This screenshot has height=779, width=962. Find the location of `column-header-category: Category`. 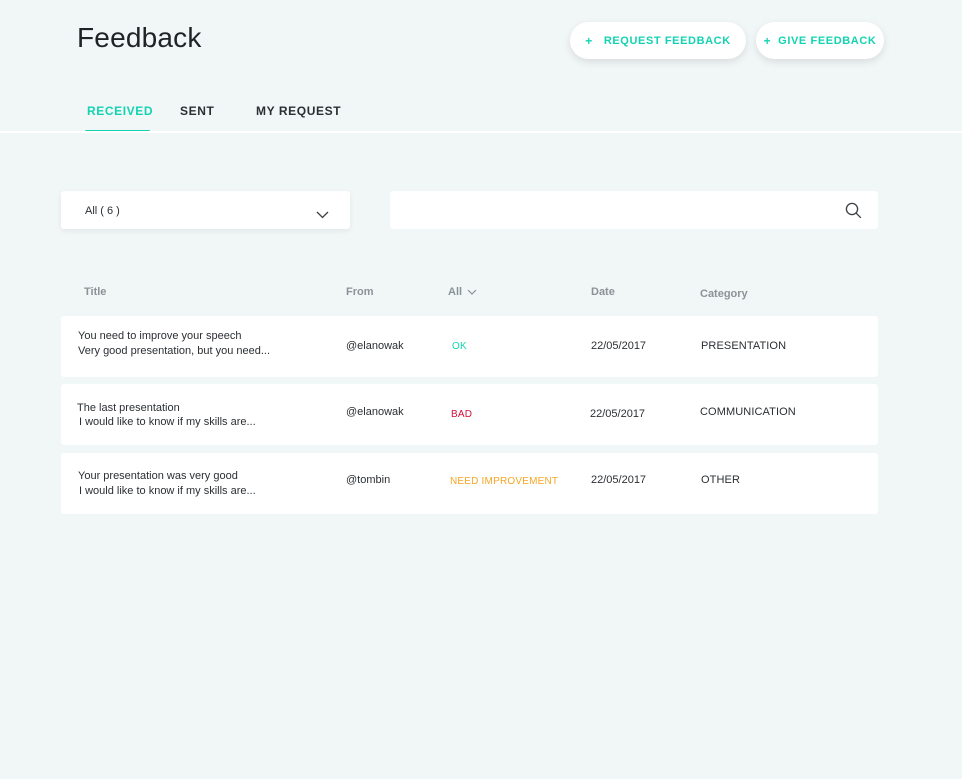

column-header-category: Category is located at coordinates (724, 294).